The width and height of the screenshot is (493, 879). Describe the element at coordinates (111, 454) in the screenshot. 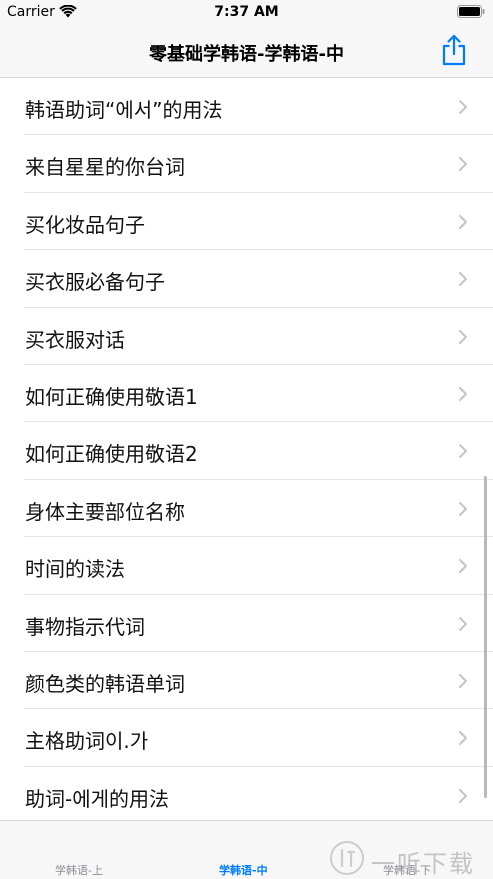

I see `list-item-label: 如何正确使用敬语2` at that location.